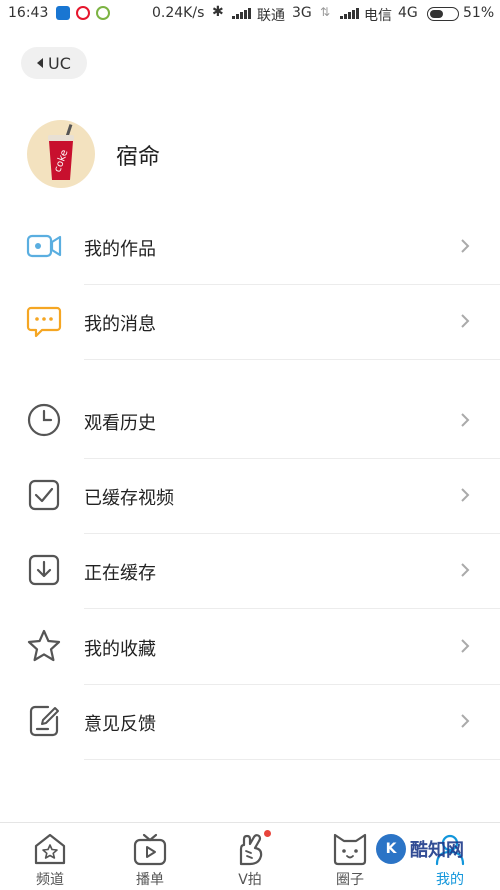  Describe the element at coordinates (50, 849) in the screenshot. I see `home-star-icon` at that location.